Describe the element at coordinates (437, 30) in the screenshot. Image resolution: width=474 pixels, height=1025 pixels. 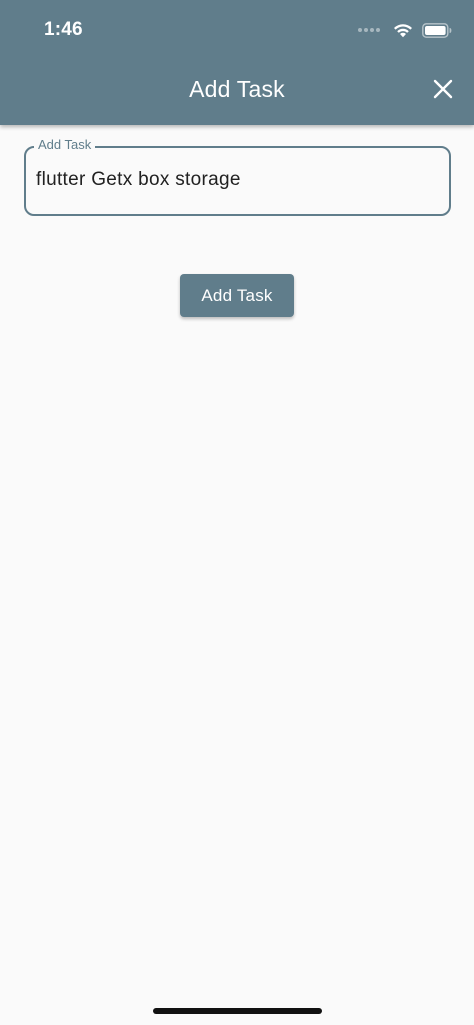
I see `battery-icon` at that location.